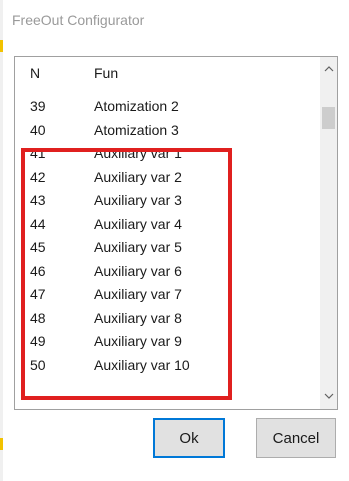 The height and width of the screenshot is (481, 349). What do you see at coordinates (38, 247) in the screenshot?
I see `item-number: 45` at bounding box center [38, 247].